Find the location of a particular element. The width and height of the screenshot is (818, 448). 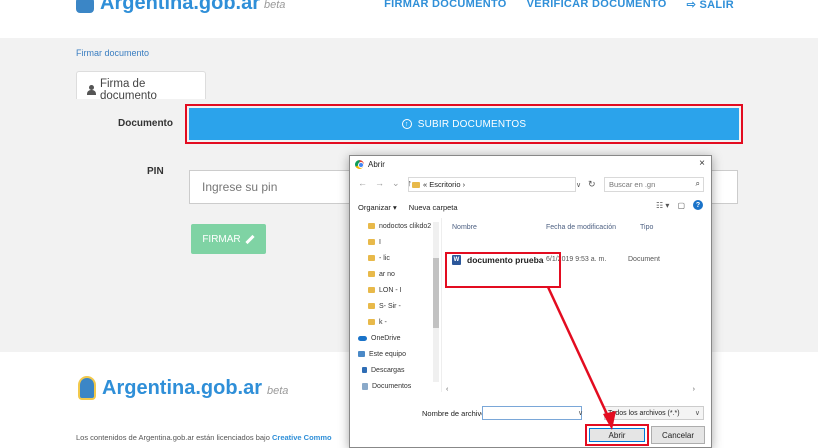

sign-label: FIRMAR is located at coordinates (221, 239).